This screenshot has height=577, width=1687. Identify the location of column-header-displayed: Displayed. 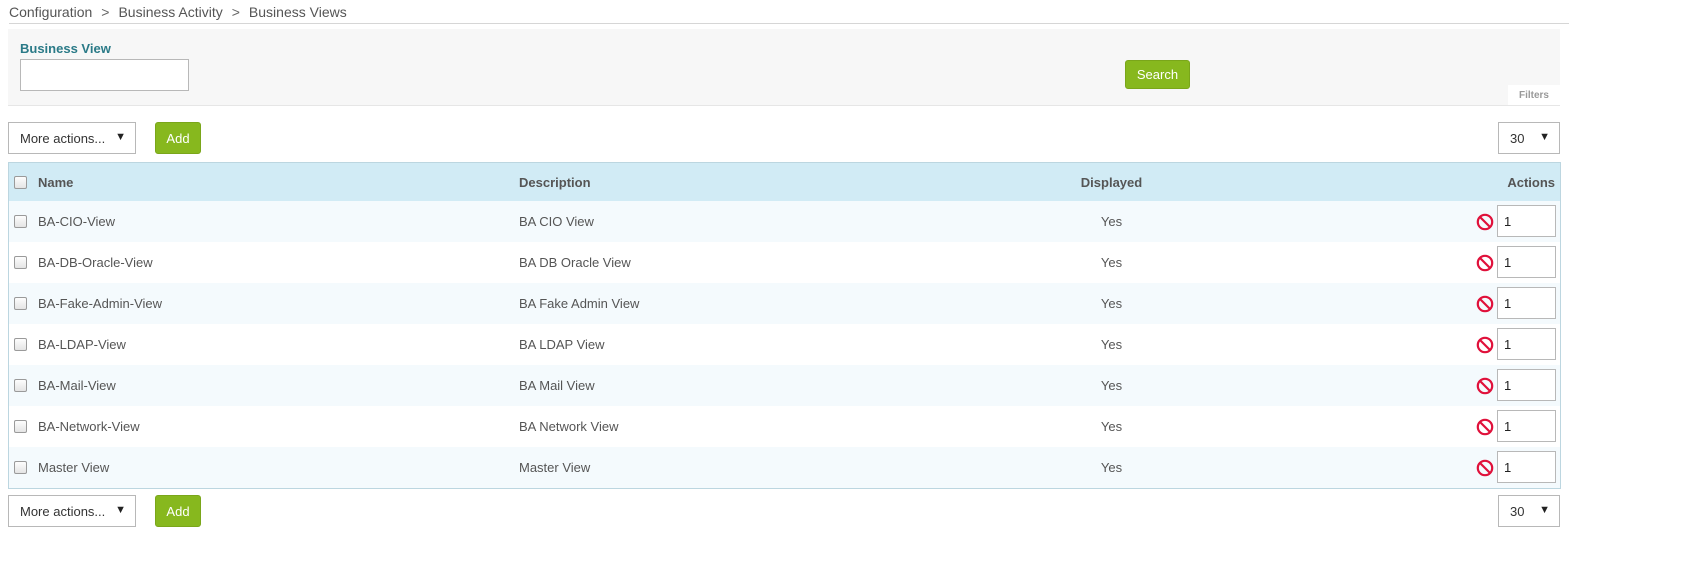
(1111, 182).